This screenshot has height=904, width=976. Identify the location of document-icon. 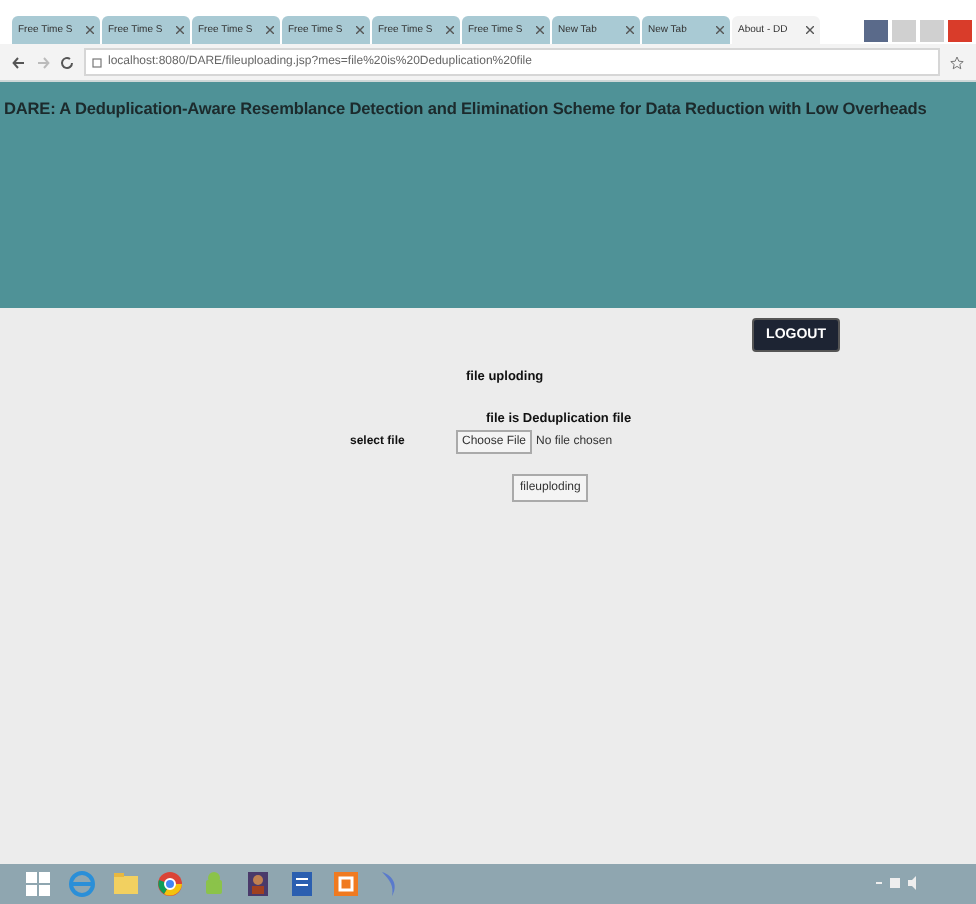
(302, 884).